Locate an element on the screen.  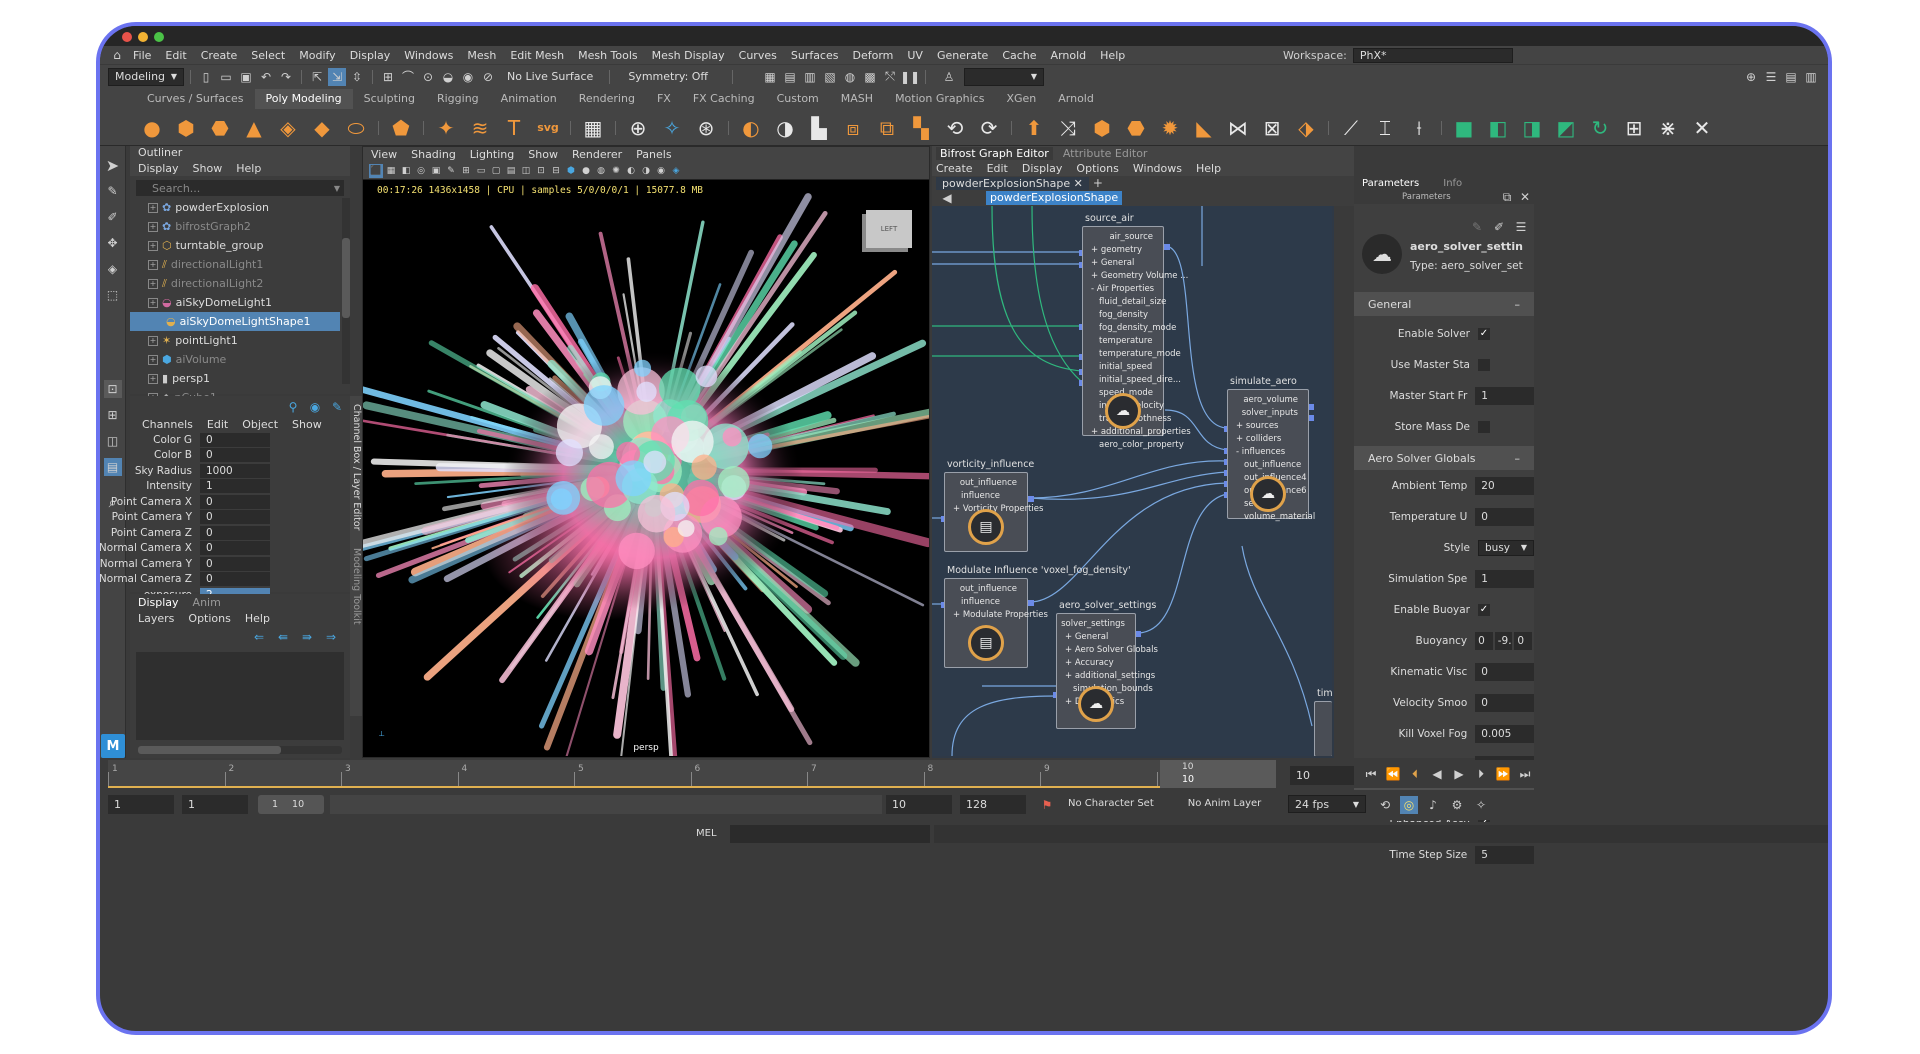
outliner-menu-help: Help is located at coordinates (248, 168).